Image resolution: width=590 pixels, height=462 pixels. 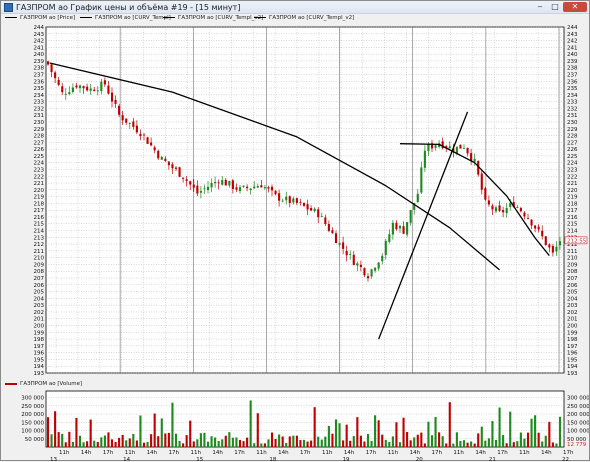 I want to click on price-tick-label-right: 244, so click(x=572, y=28).